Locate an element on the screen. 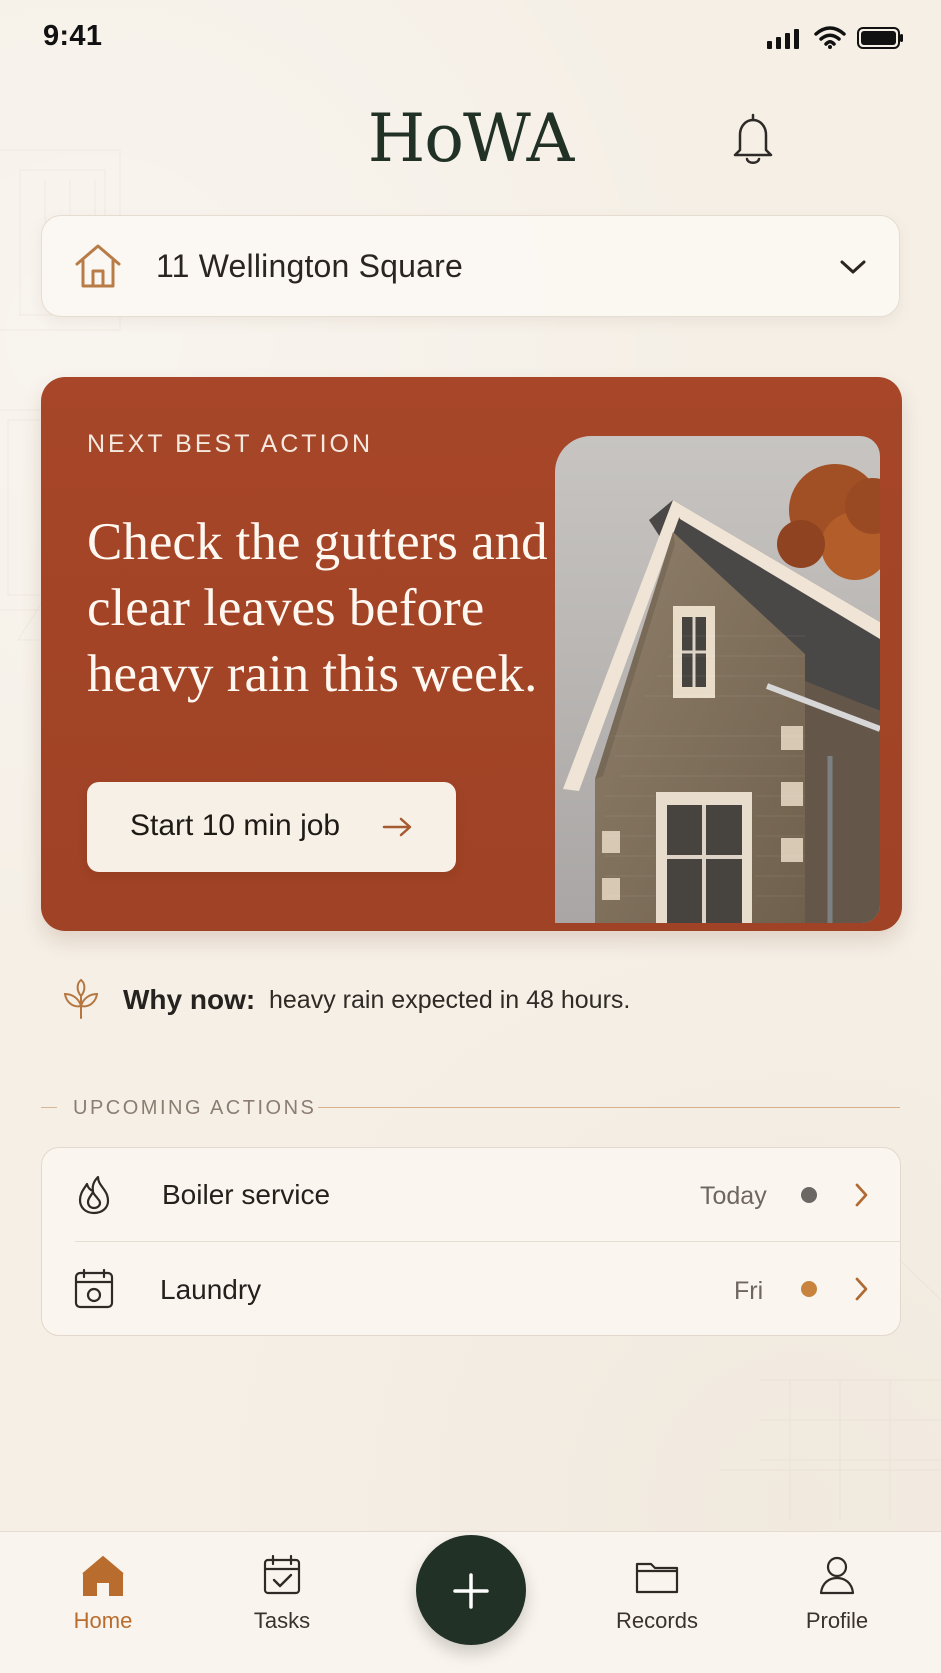 The width and height of the screenshot is (941, 1673). wifi-icon is located at coordinates (830, 37).